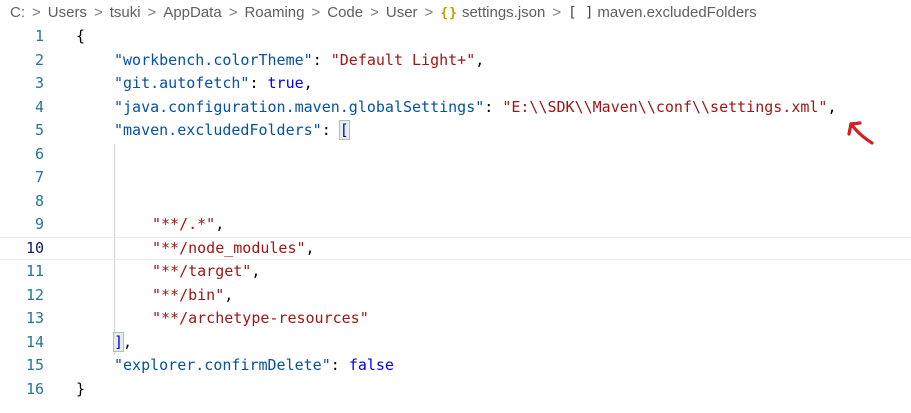  I want to click on json-key: "git.autofetch", so click(182, 83).